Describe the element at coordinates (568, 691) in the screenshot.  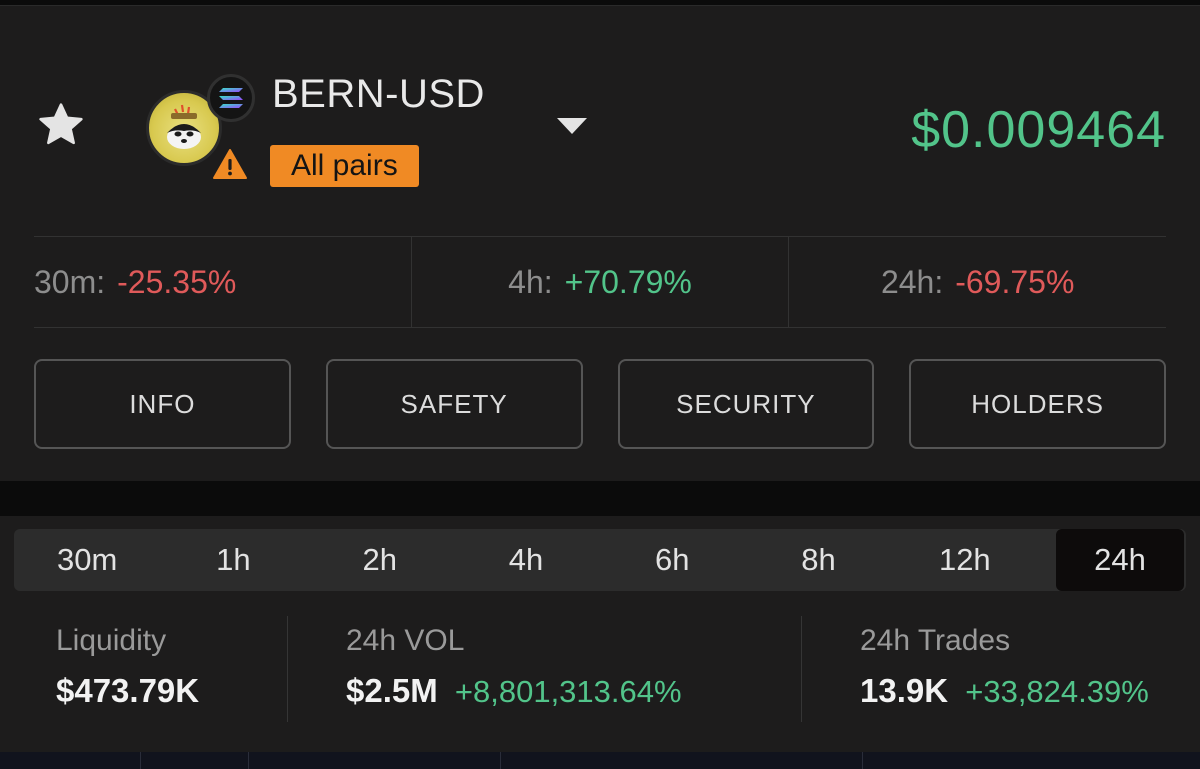
I see `volume-change: +8,801,313.64%` at that location.